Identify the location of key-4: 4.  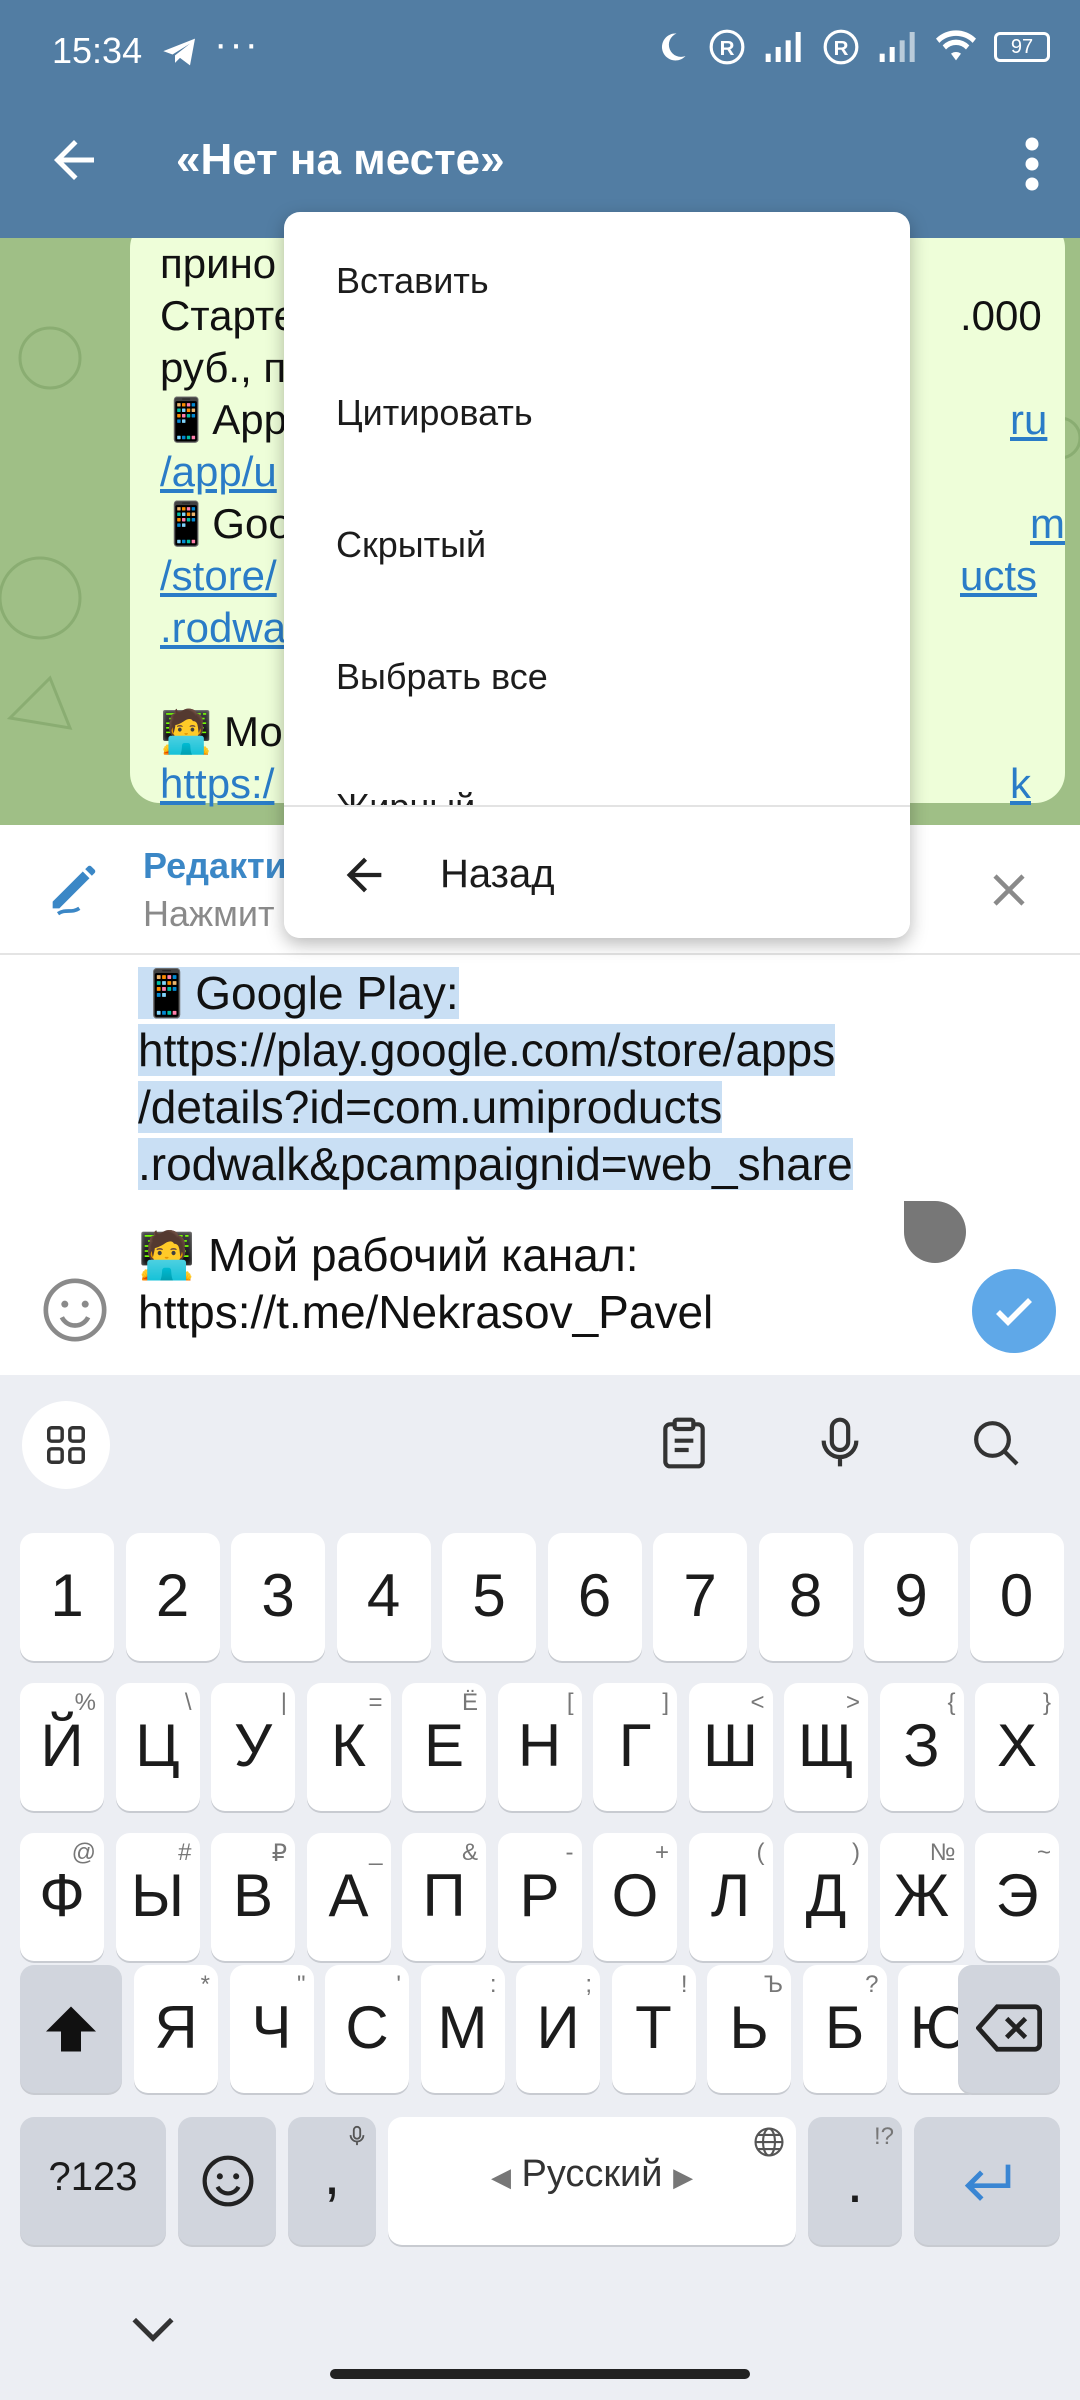
(383, 1597).